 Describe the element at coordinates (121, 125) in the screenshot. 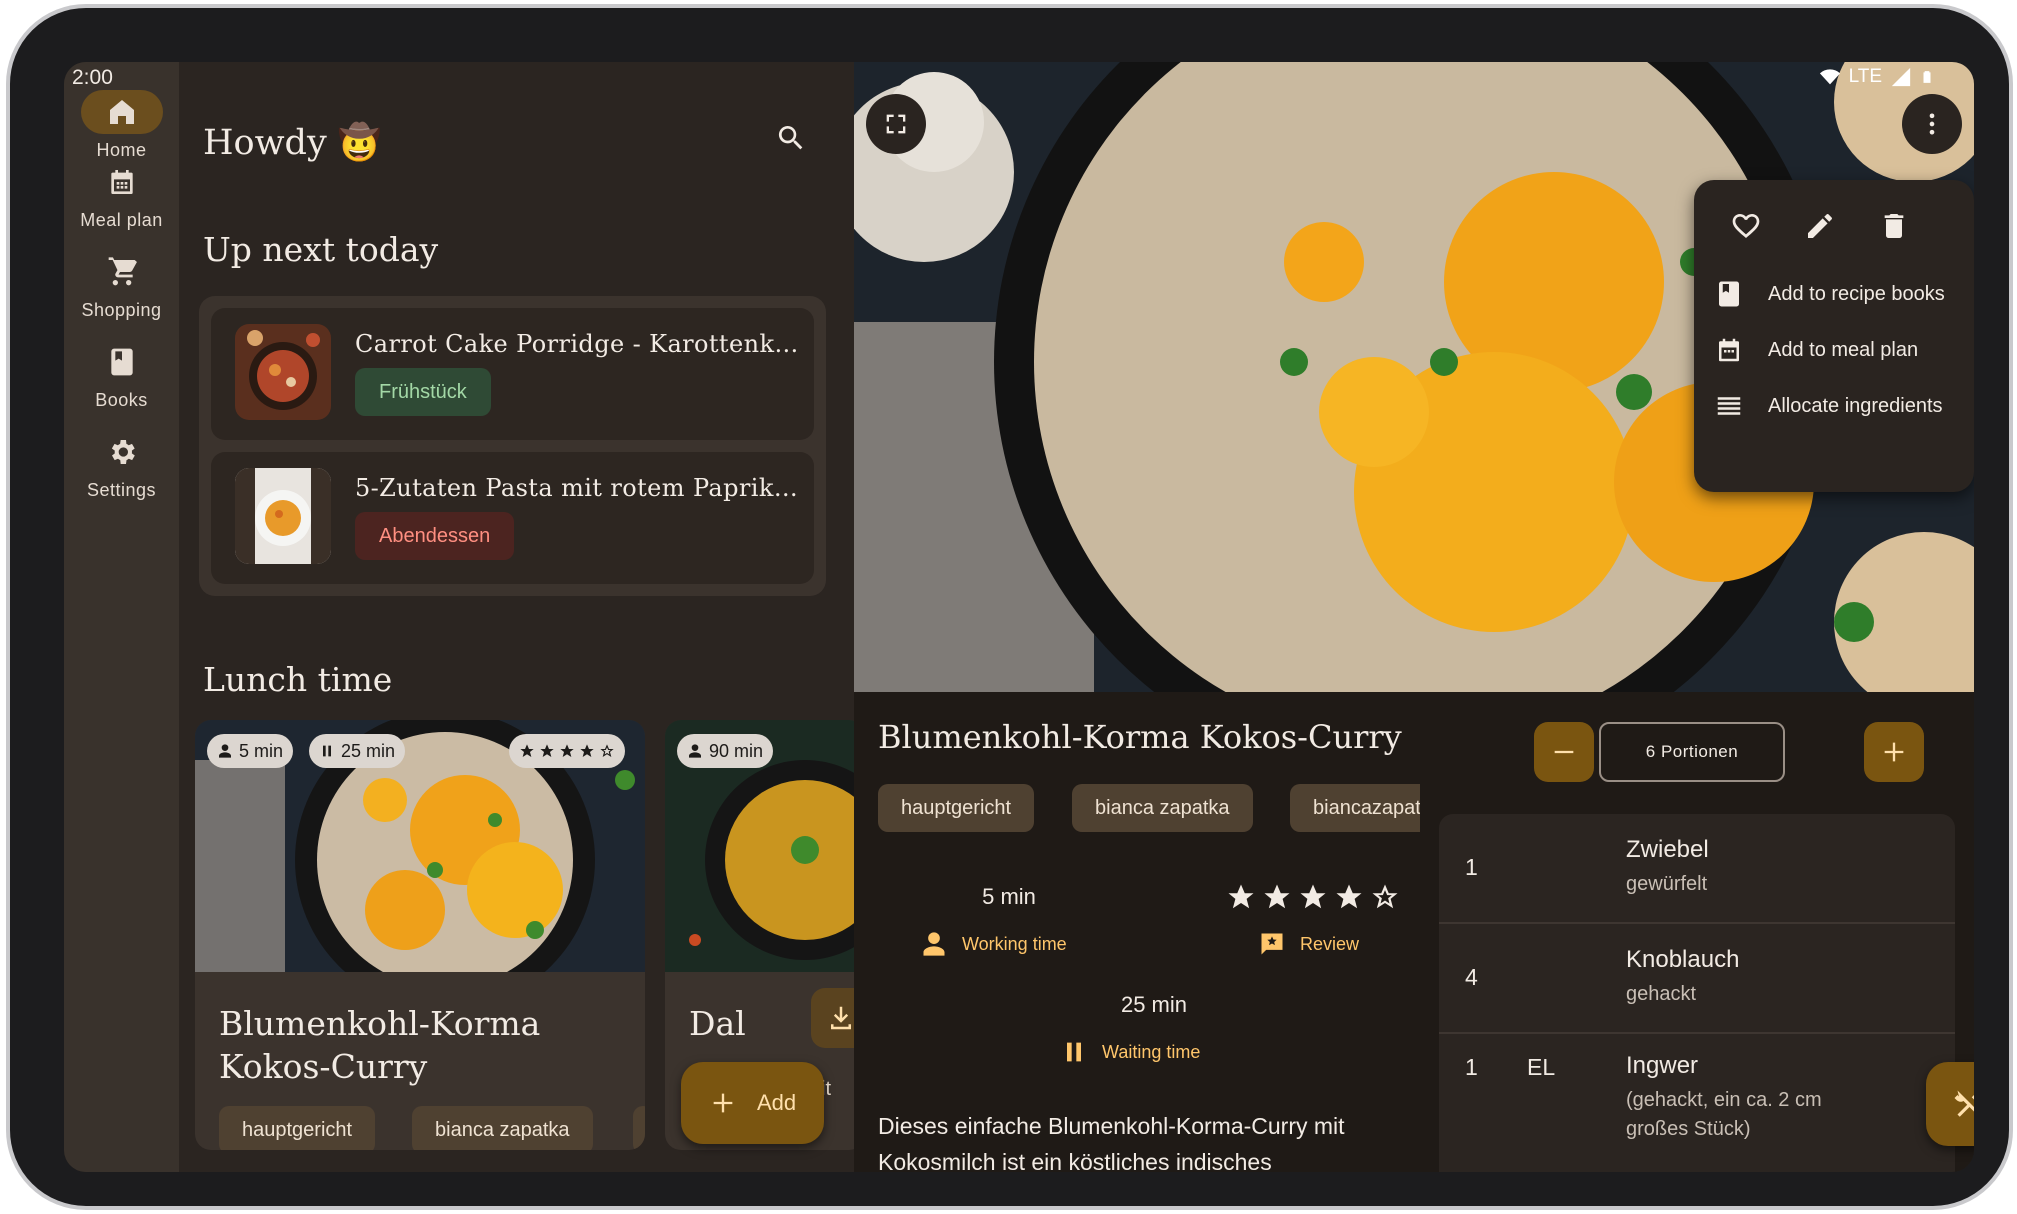

I see `nav-item-home: Home` at that location.